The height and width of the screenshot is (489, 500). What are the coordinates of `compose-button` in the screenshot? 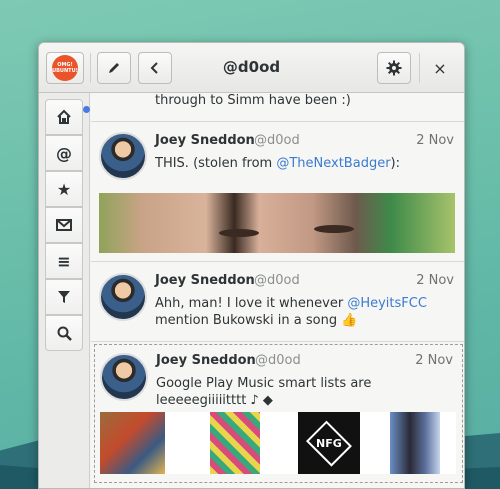 It's located at (114, 68).